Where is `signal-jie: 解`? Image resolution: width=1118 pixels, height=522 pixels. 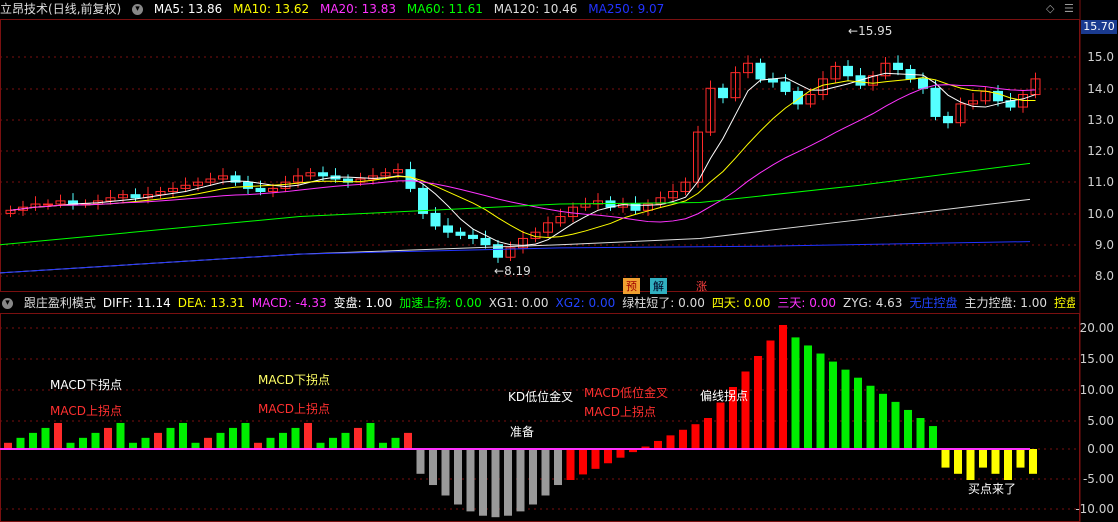
signal-jie: 解 is located at coordinates (658, 286).